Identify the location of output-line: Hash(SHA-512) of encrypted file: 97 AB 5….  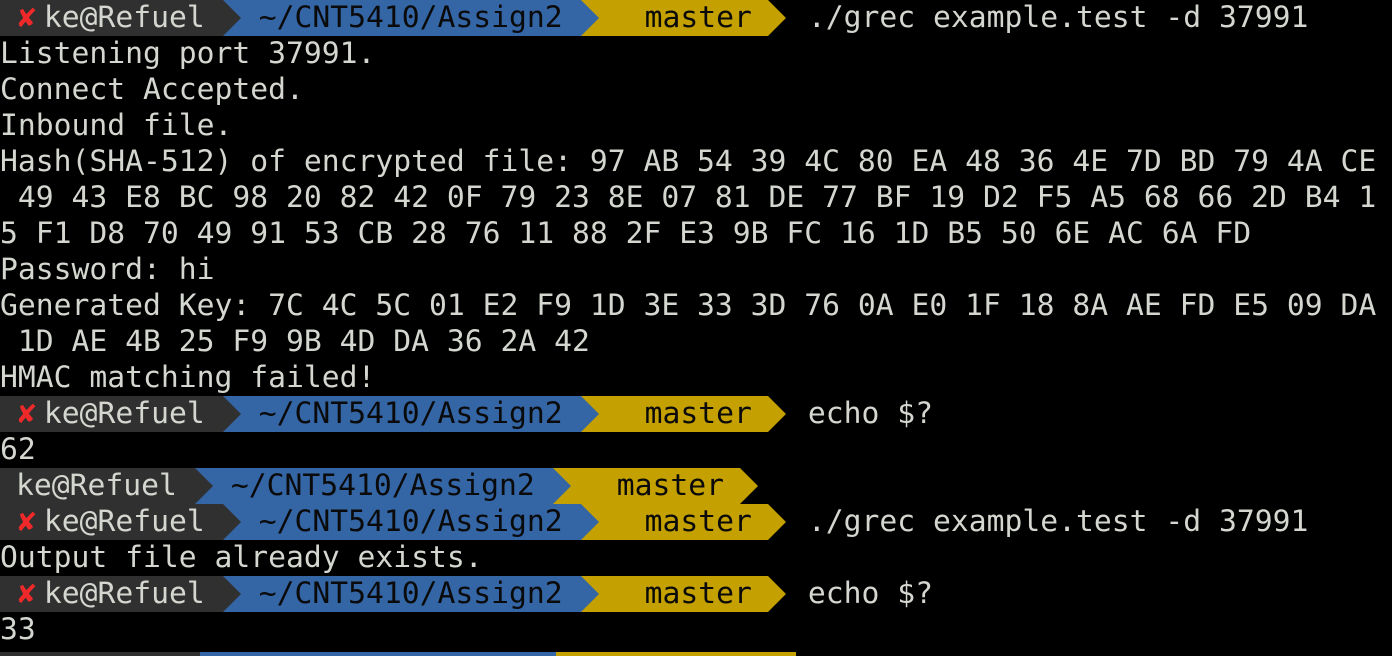
(688, 161).